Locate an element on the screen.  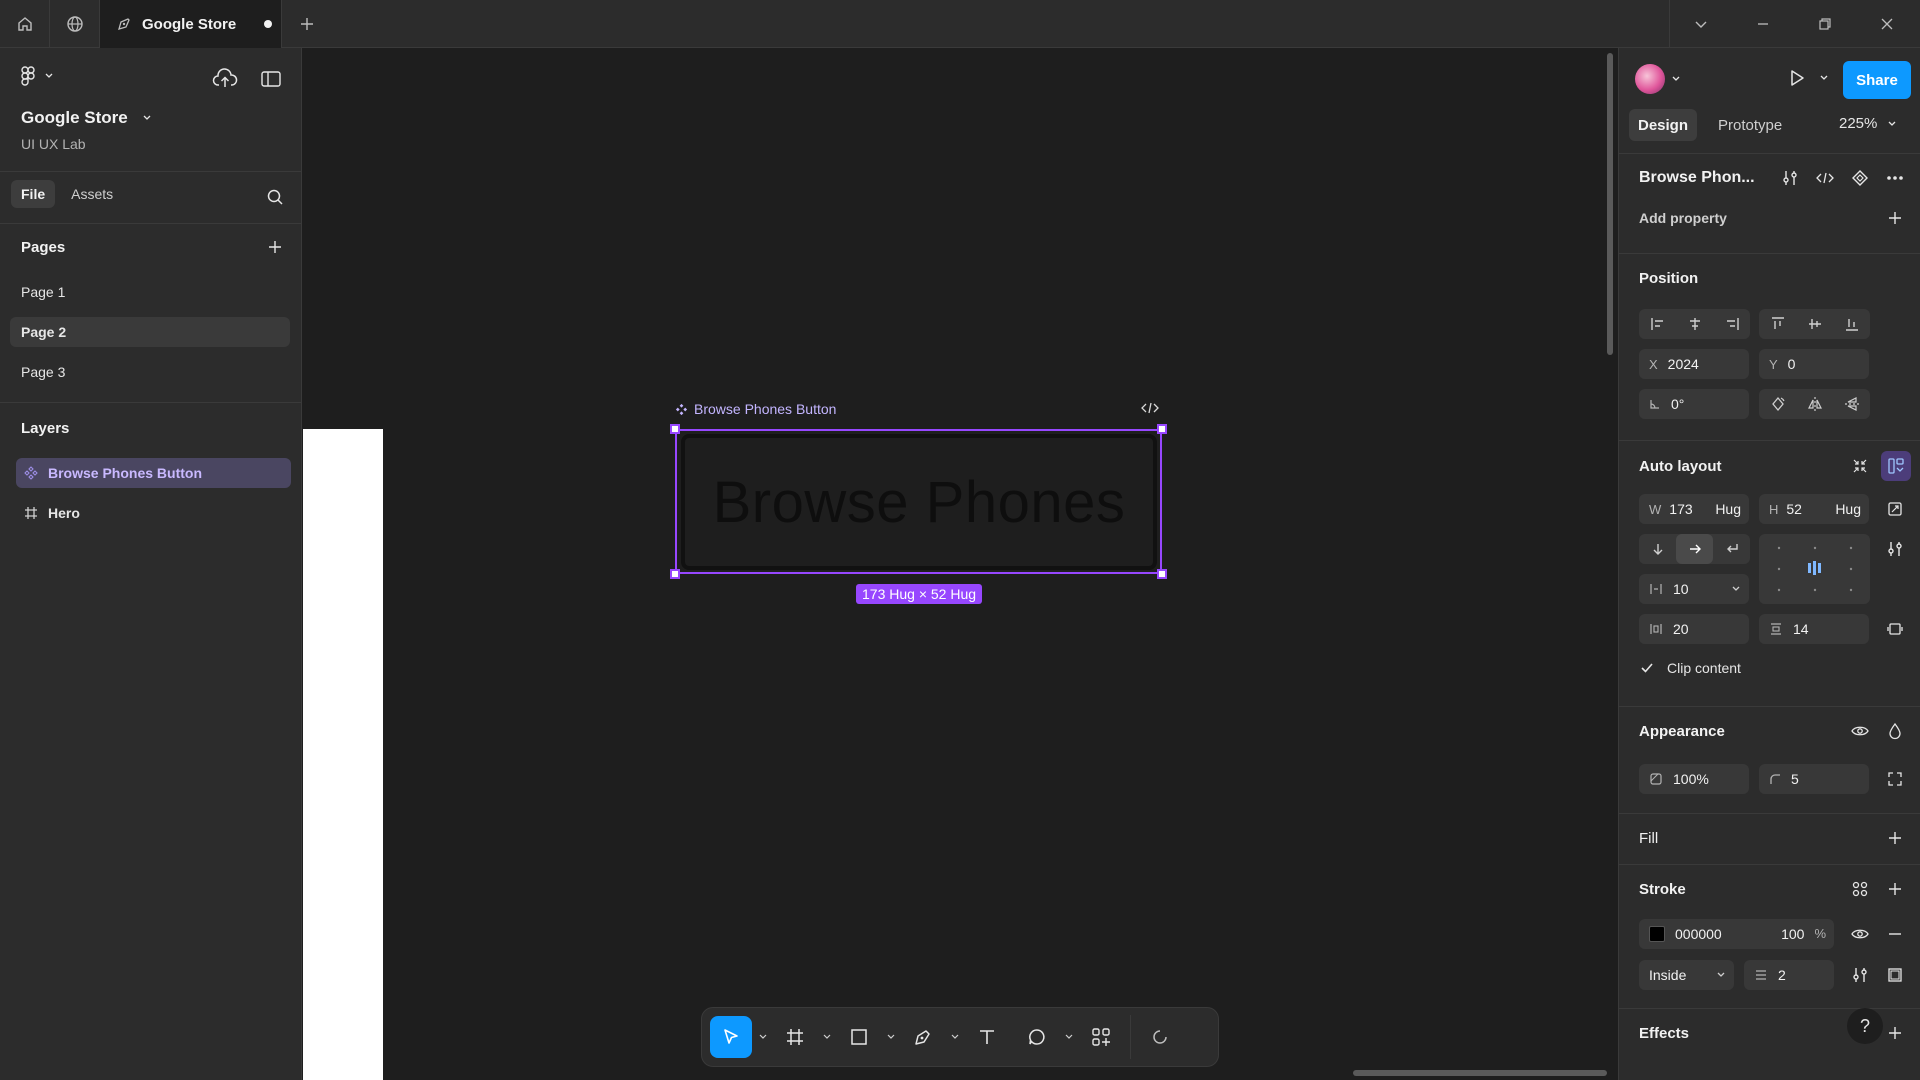
direction-horizontal-button is located at coordinates (1694, 549).